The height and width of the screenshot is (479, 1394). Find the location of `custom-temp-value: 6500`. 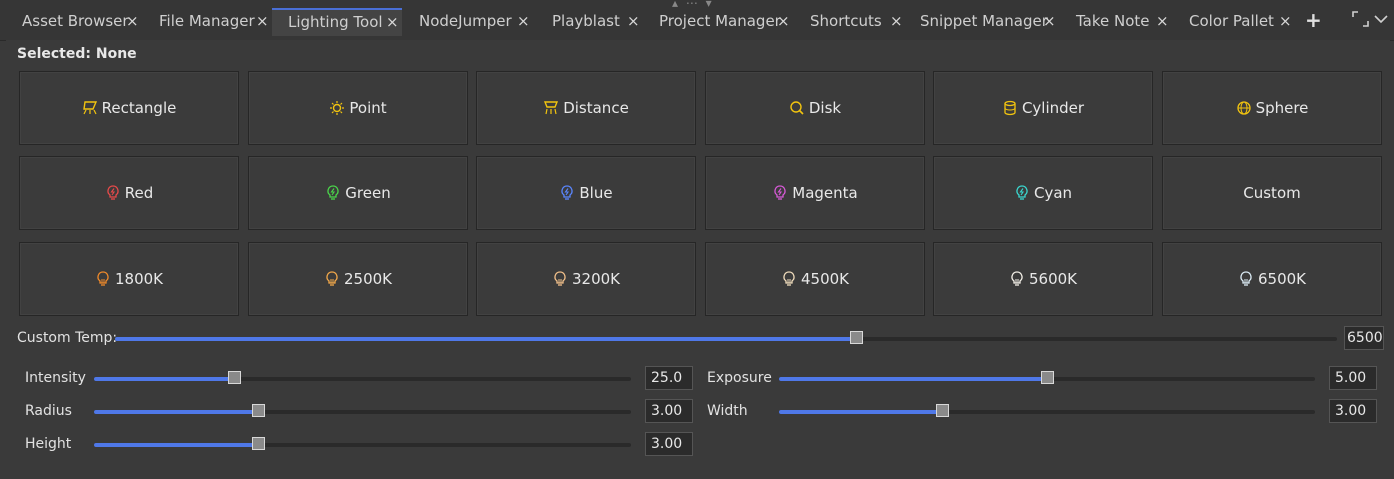

custom-temp-value: 6500 is located at coordinates (1364, 338).